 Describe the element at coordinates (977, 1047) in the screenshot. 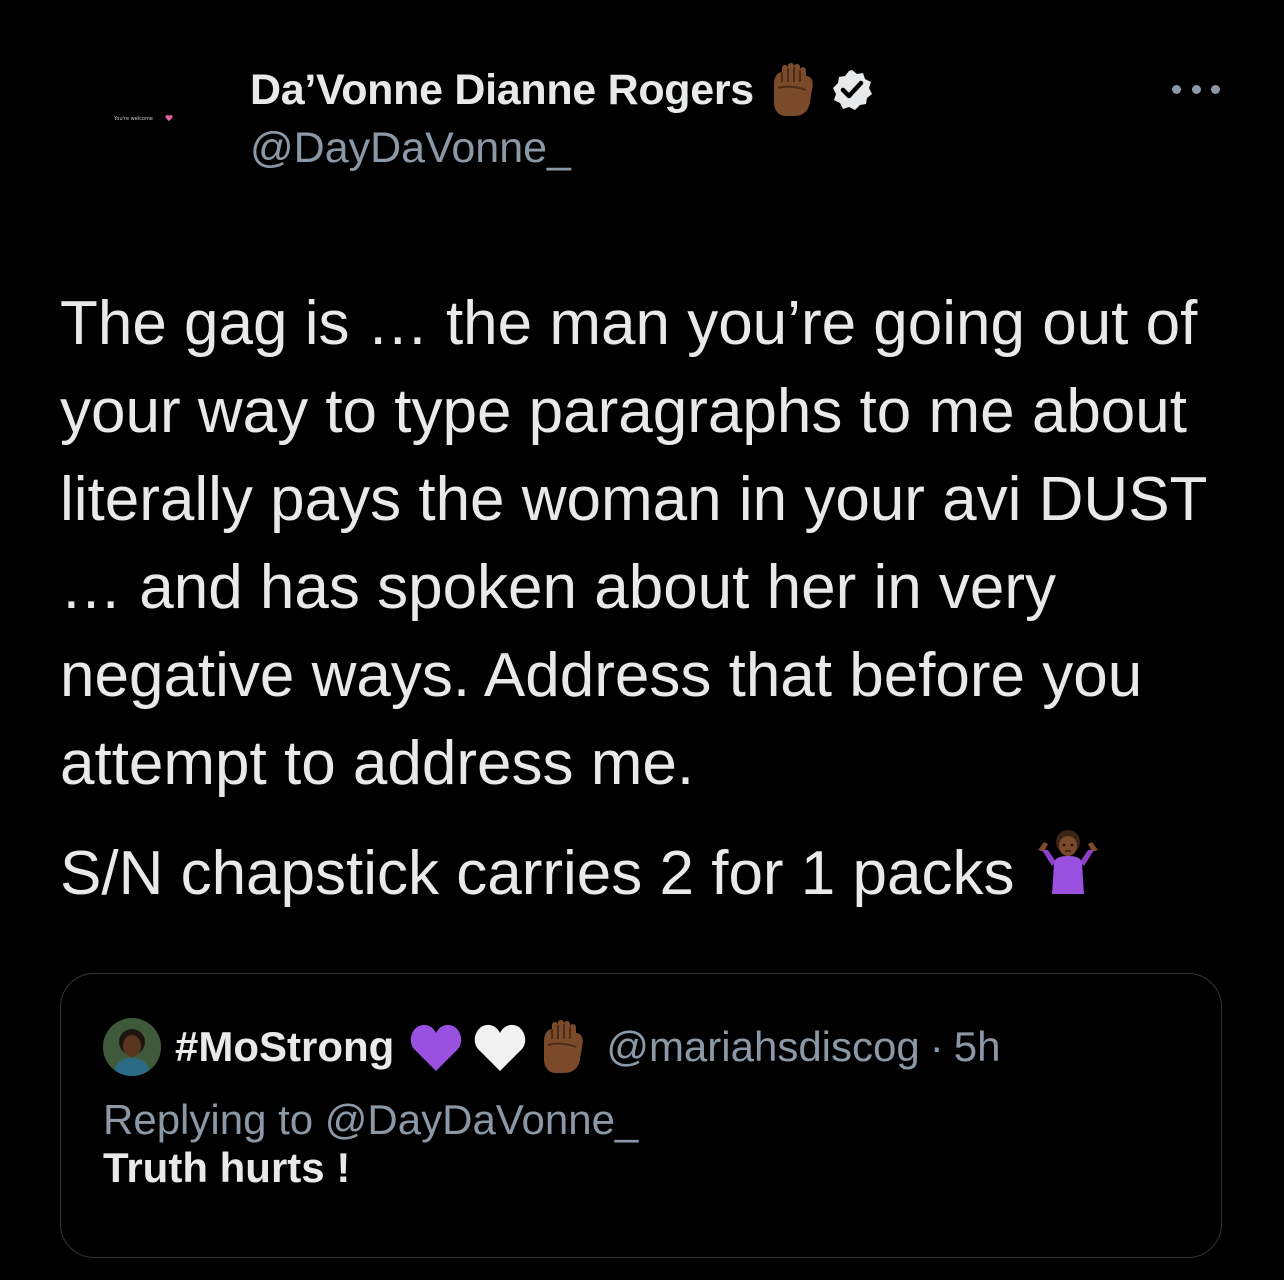

I see `quoted-tweet-timestamp: 5h` at that location.